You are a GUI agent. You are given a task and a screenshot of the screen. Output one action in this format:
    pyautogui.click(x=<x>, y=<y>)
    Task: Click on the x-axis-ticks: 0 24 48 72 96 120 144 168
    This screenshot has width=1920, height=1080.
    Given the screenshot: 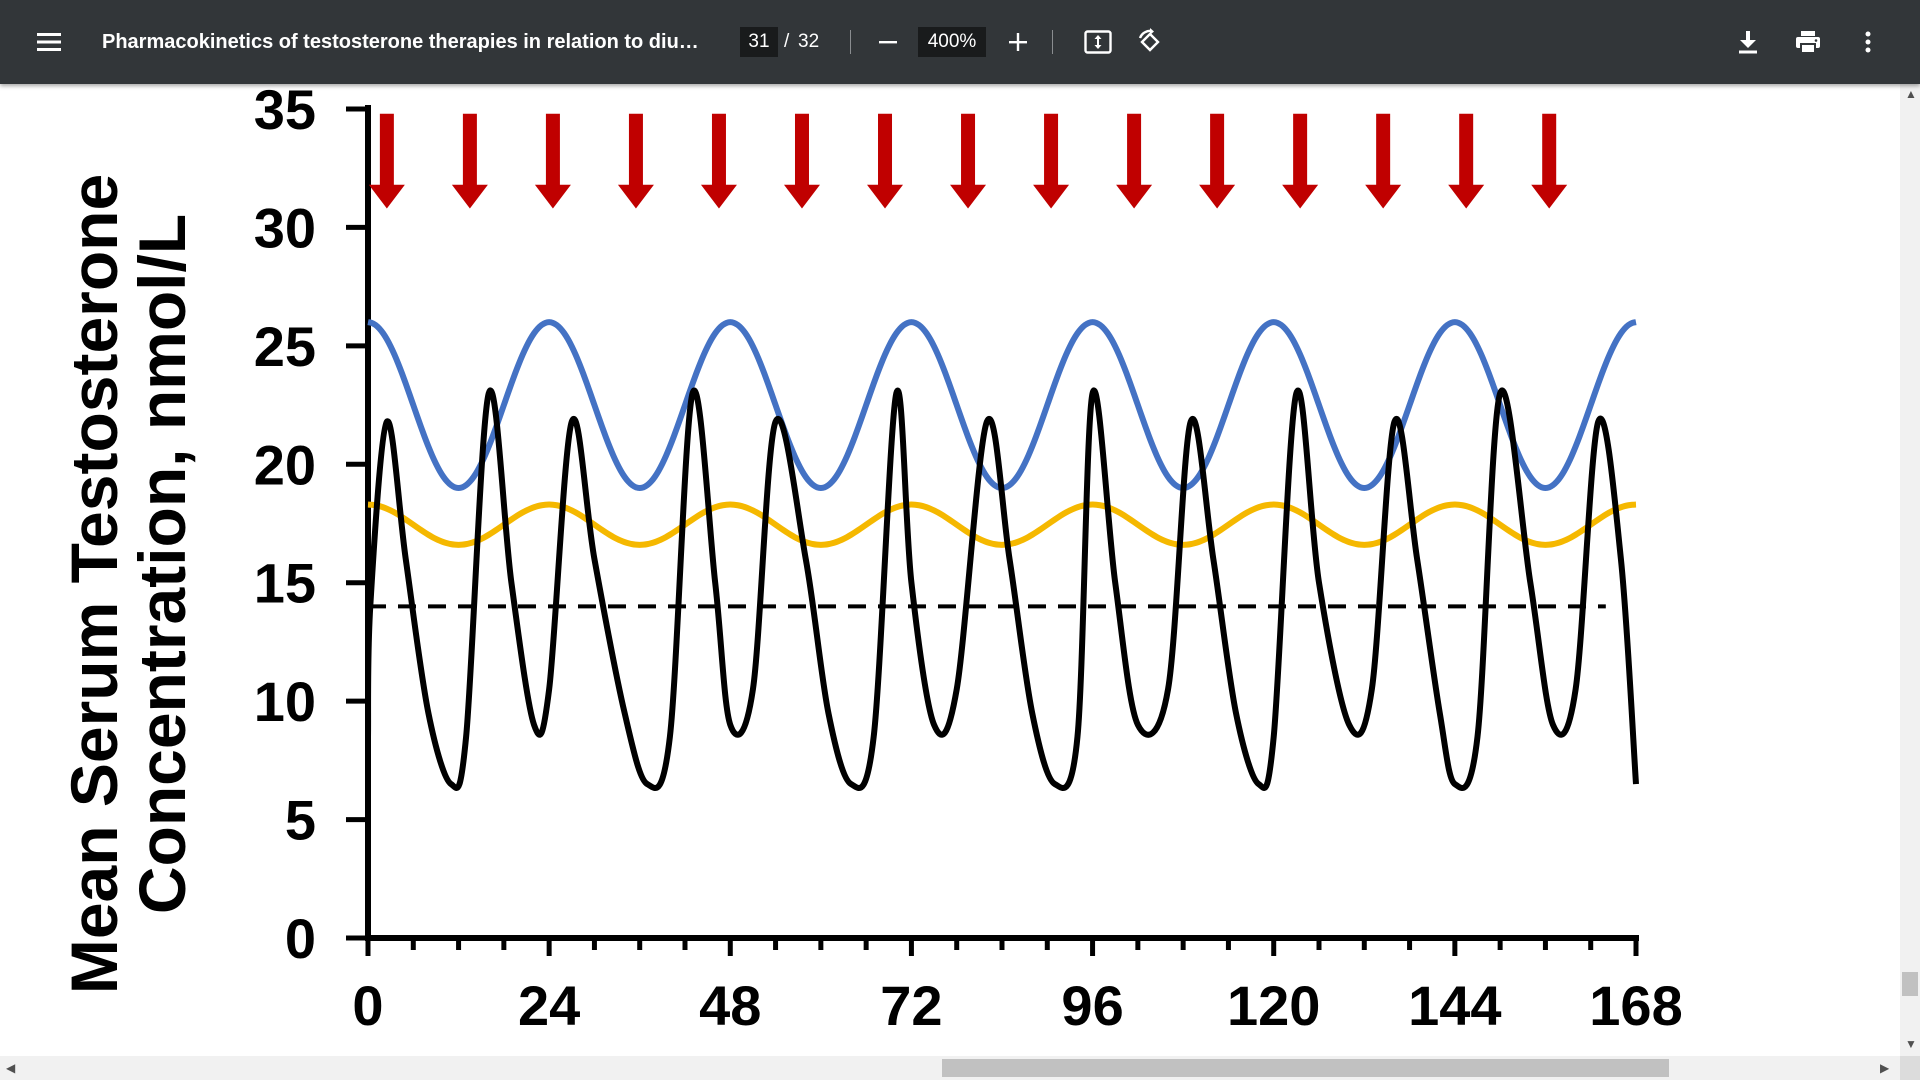 What is the action you would take?
    pyautogui.click(x=1017, y=987)
    